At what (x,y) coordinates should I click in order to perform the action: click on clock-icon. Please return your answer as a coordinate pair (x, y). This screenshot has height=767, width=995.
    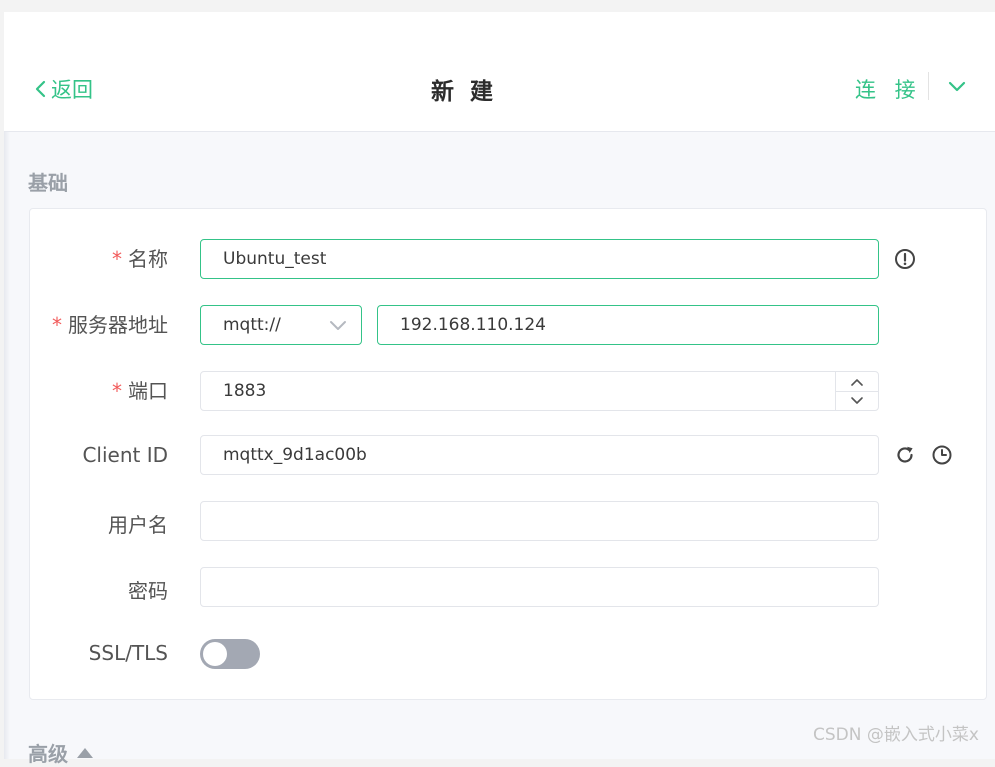
    Looking at the image, I should click on (942, 455).